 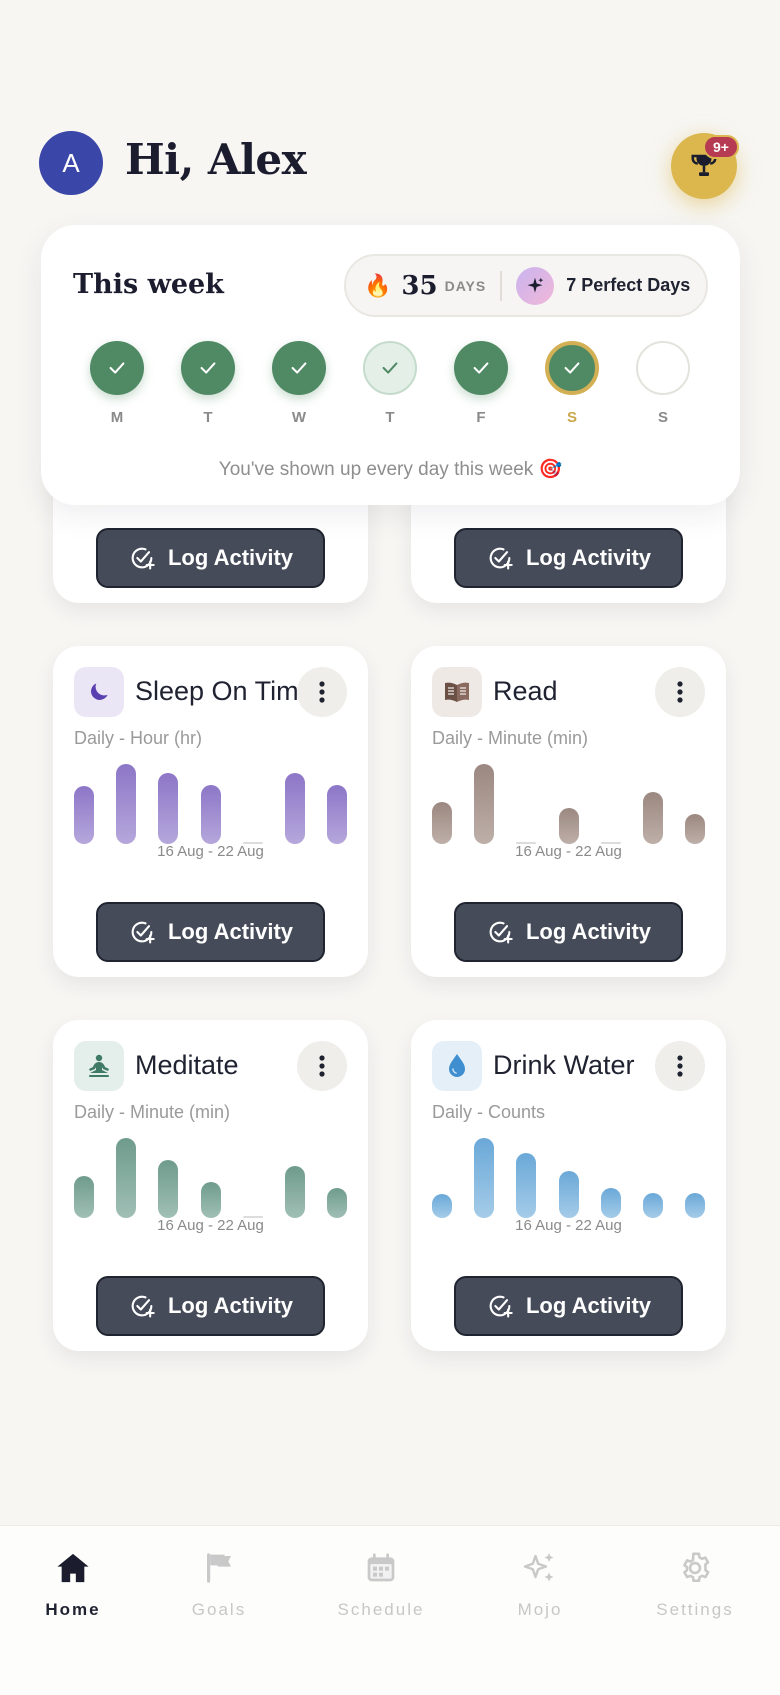 I want to click on day-label: F, so click(x=481, y=417).